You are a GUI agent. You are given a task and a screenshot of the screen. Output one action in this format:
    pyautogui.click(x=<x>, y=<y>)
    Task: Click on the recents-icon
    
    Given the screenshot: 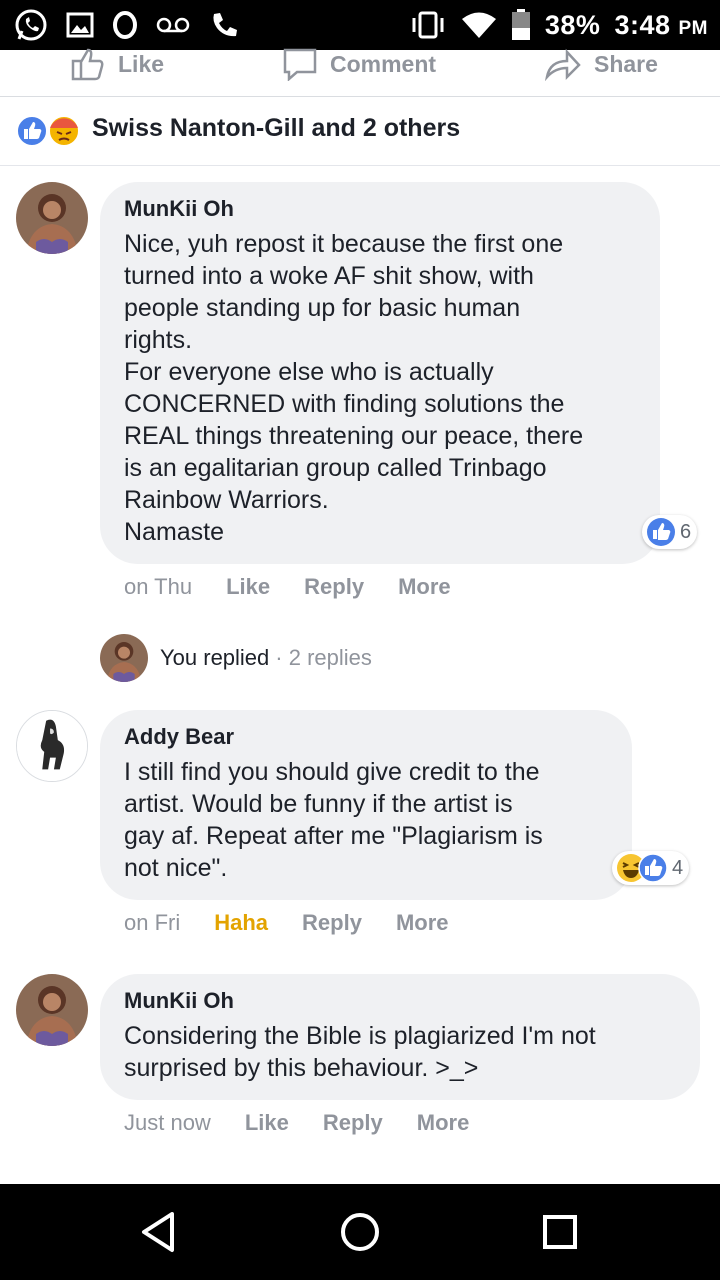 What is the action you would take?
    pyautogui.click(x=560, y=1232)
    